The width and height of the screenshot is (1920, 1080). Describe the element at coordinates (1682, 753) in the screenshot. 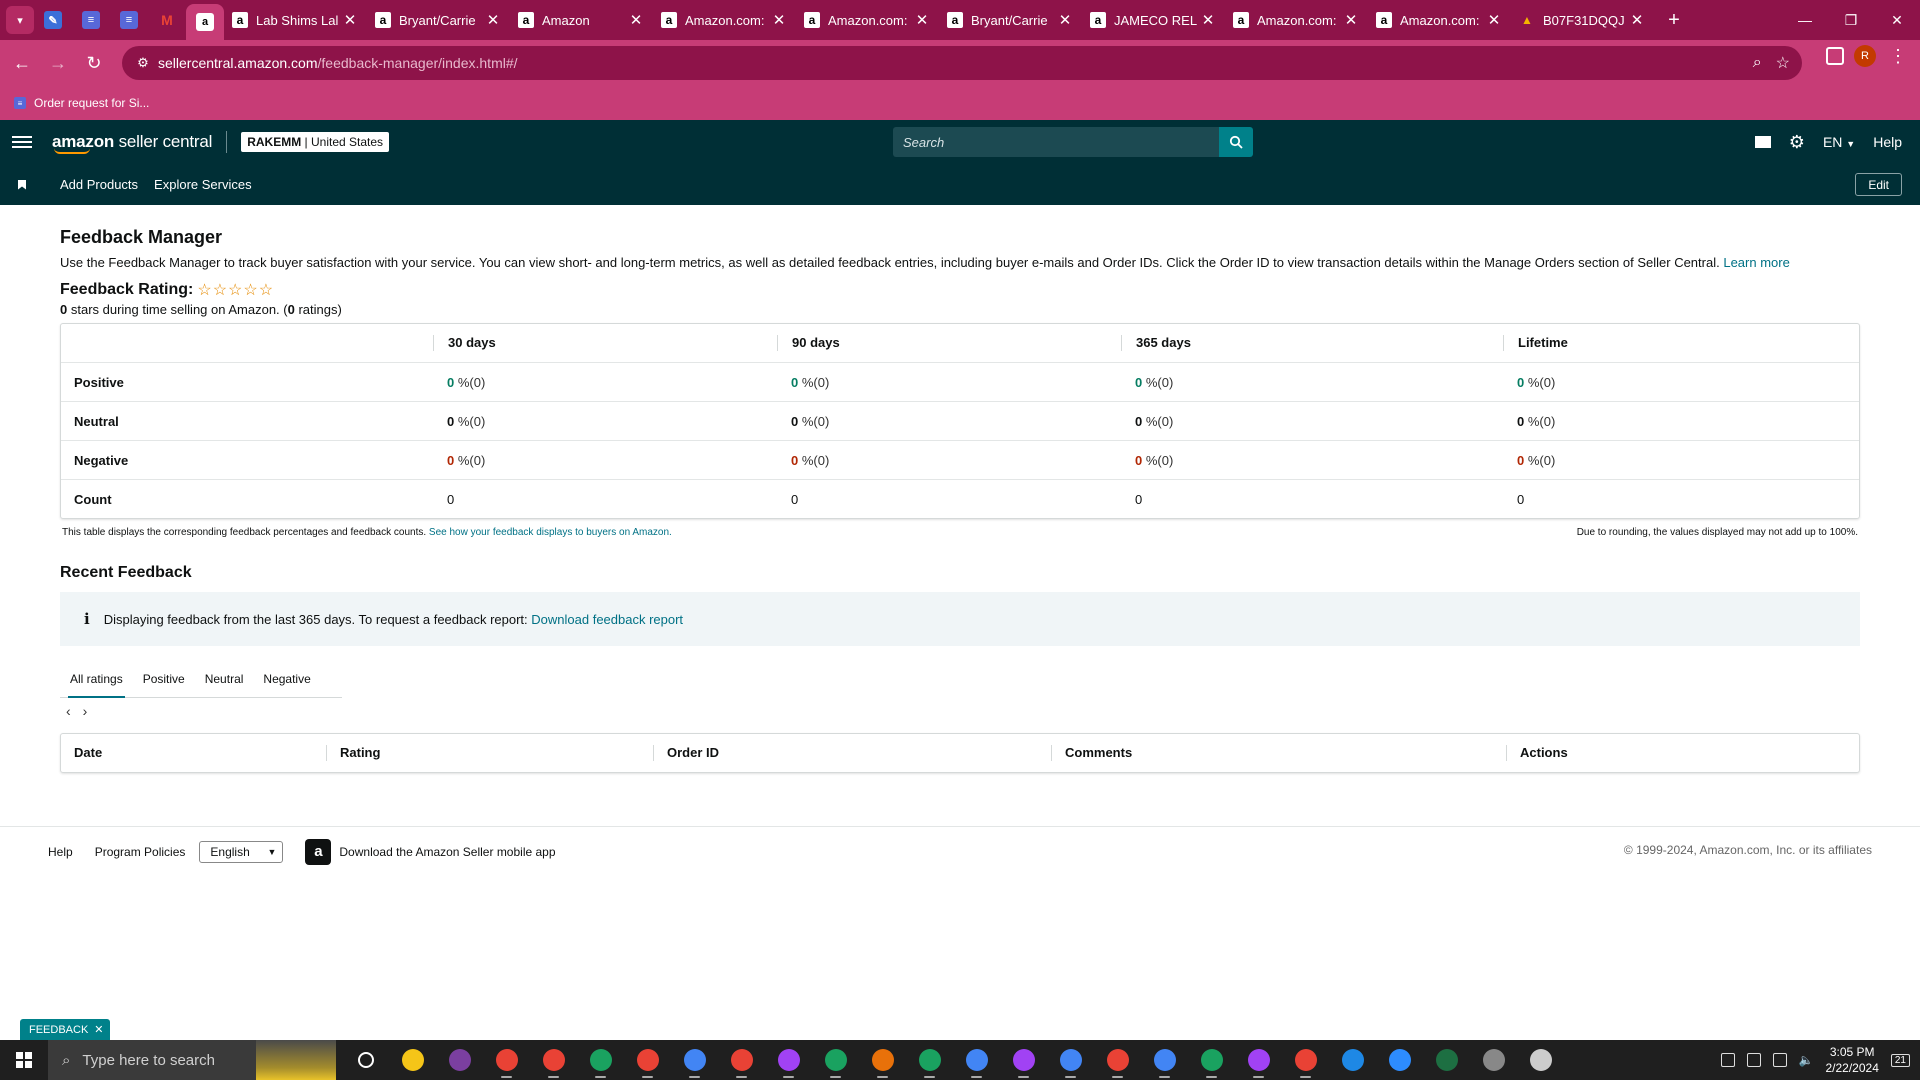

I see `column-header-actions: Actions` at that location.